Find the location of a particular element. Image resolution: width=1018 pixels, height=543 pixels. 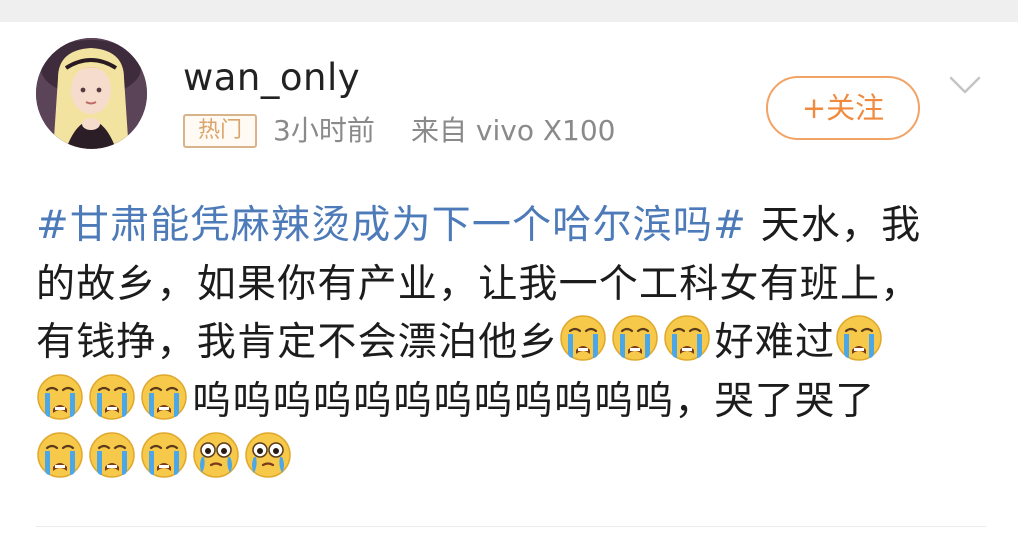

avatar-image is located at coordinates (91, 93).